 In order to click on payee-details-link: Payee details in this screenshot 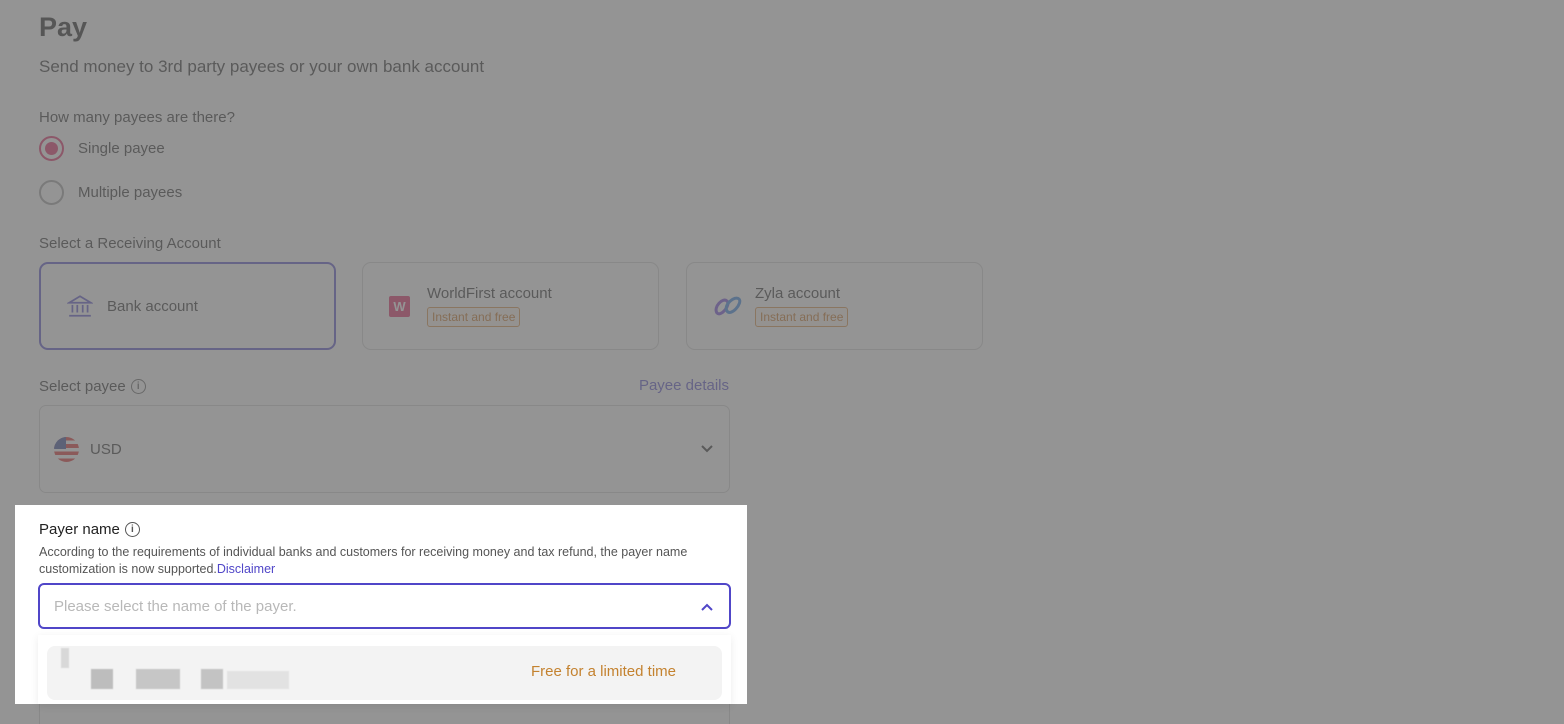, I will do `click(684, 385)`.